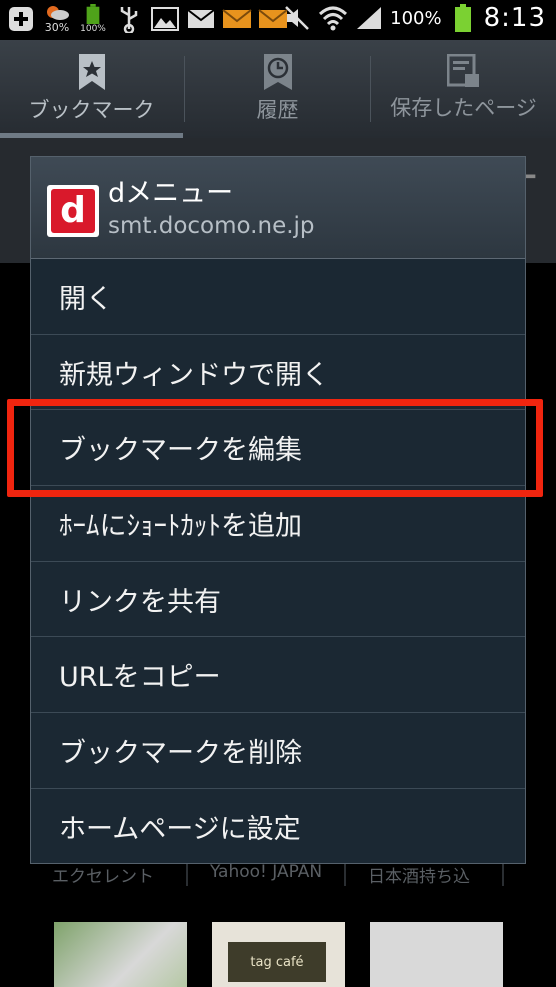  I want to click on bookmark-label: Yahoo! JAPAN, so click(278, 874).